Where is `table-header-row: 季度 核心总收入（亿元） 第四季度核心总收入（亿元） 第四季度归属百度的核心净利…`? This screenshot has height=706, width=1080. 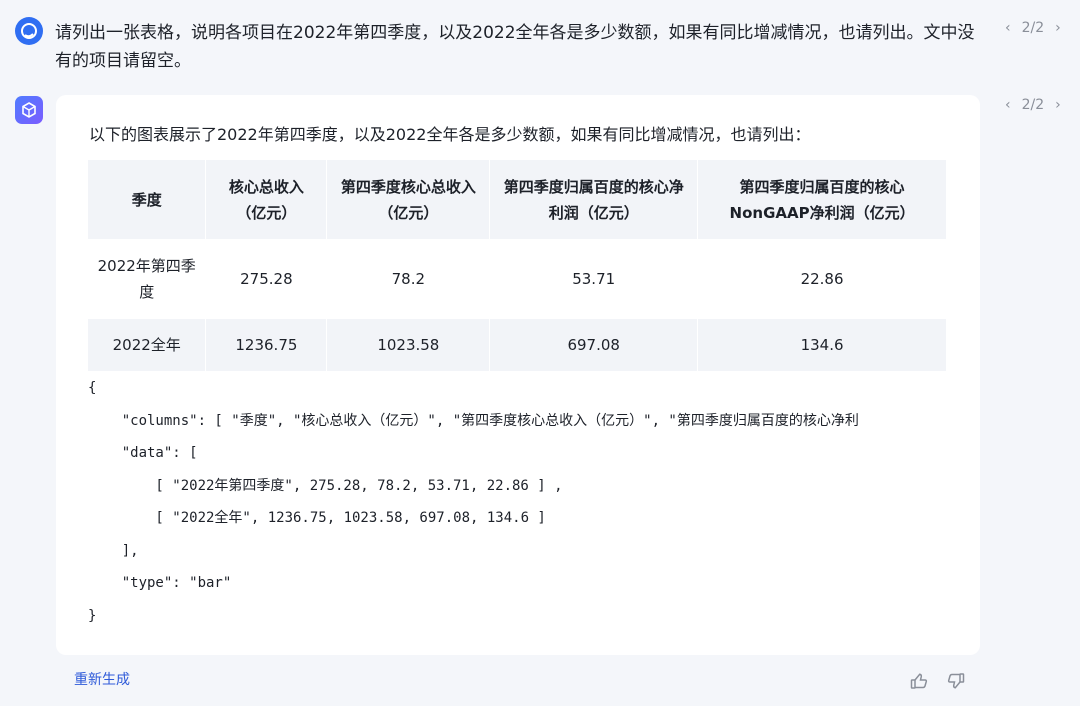 table-header-row: 季度 核心总收入（亿元） 第四季度核心总收入（亿元） 第四季度归属百度的核心净利… is located at coordinates (517, 199).